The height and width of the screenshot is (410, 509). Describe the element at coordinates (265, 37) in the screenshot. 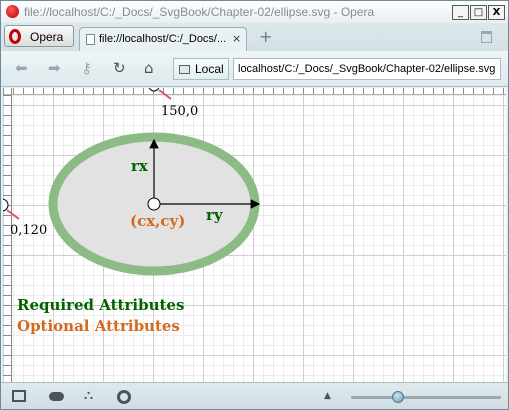

I see `new-tab-button: +` at that location.